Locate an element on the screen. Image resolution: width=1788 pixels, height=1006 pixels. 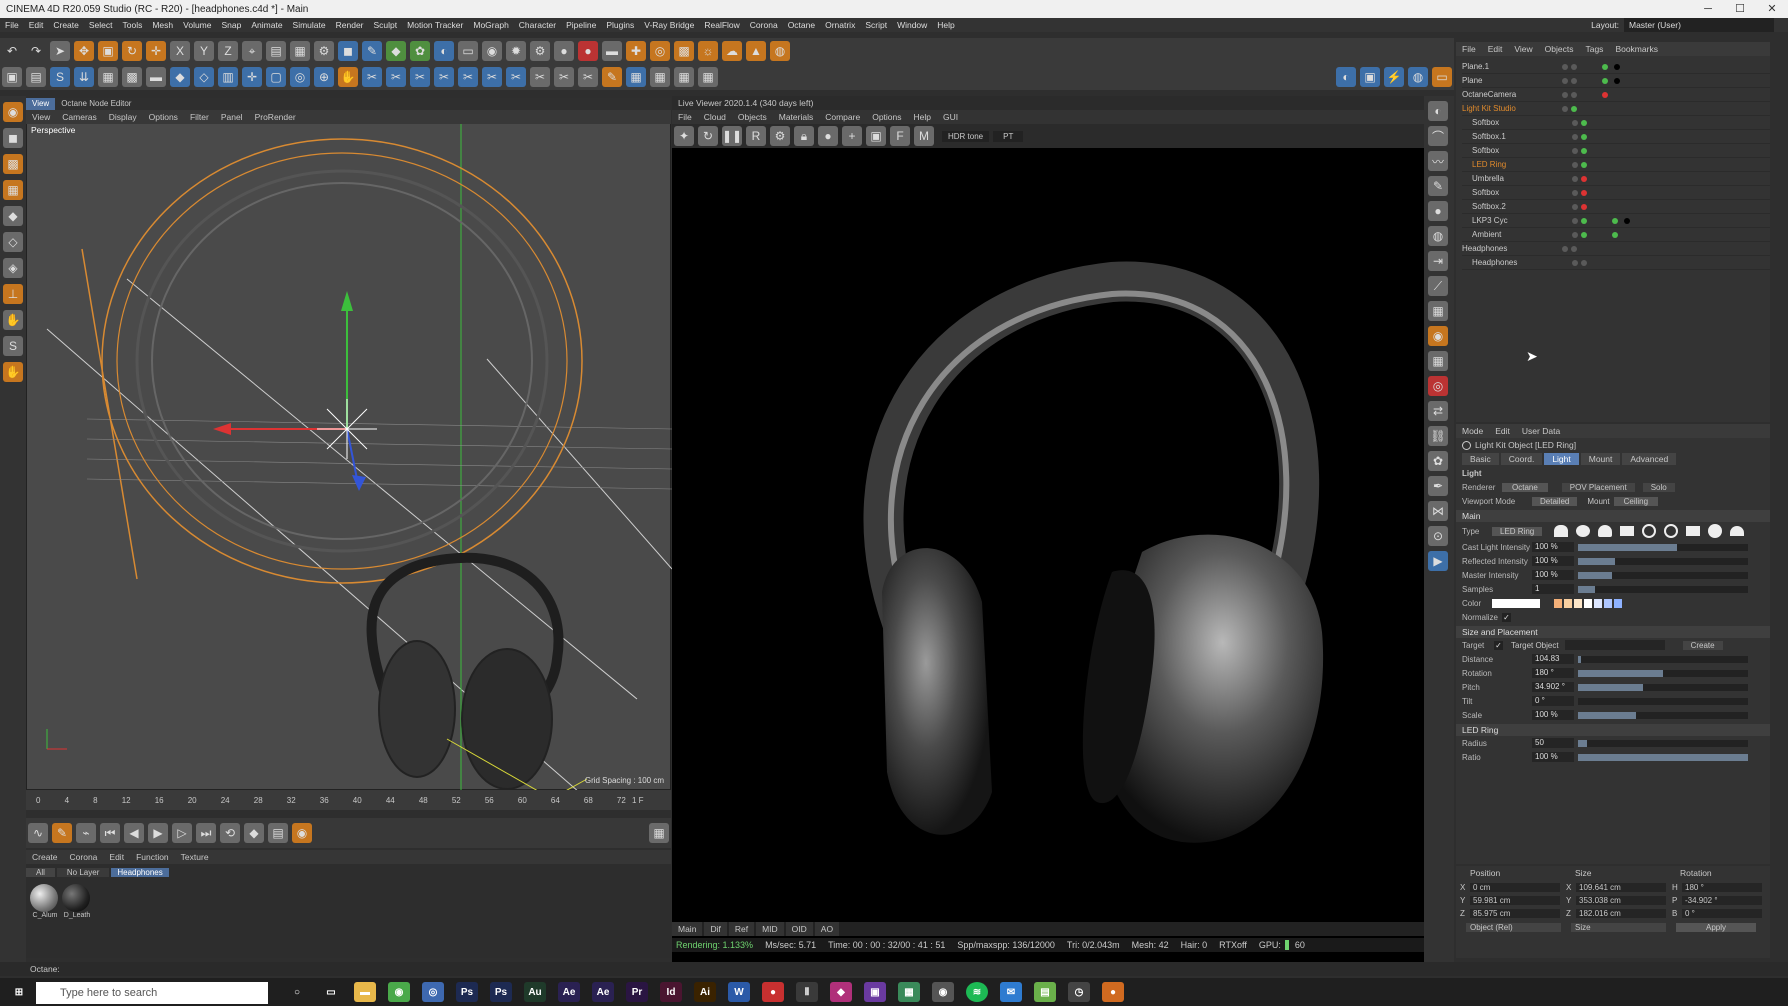
plugin-icon-5: ☁ is located at coordinates (732, 51).